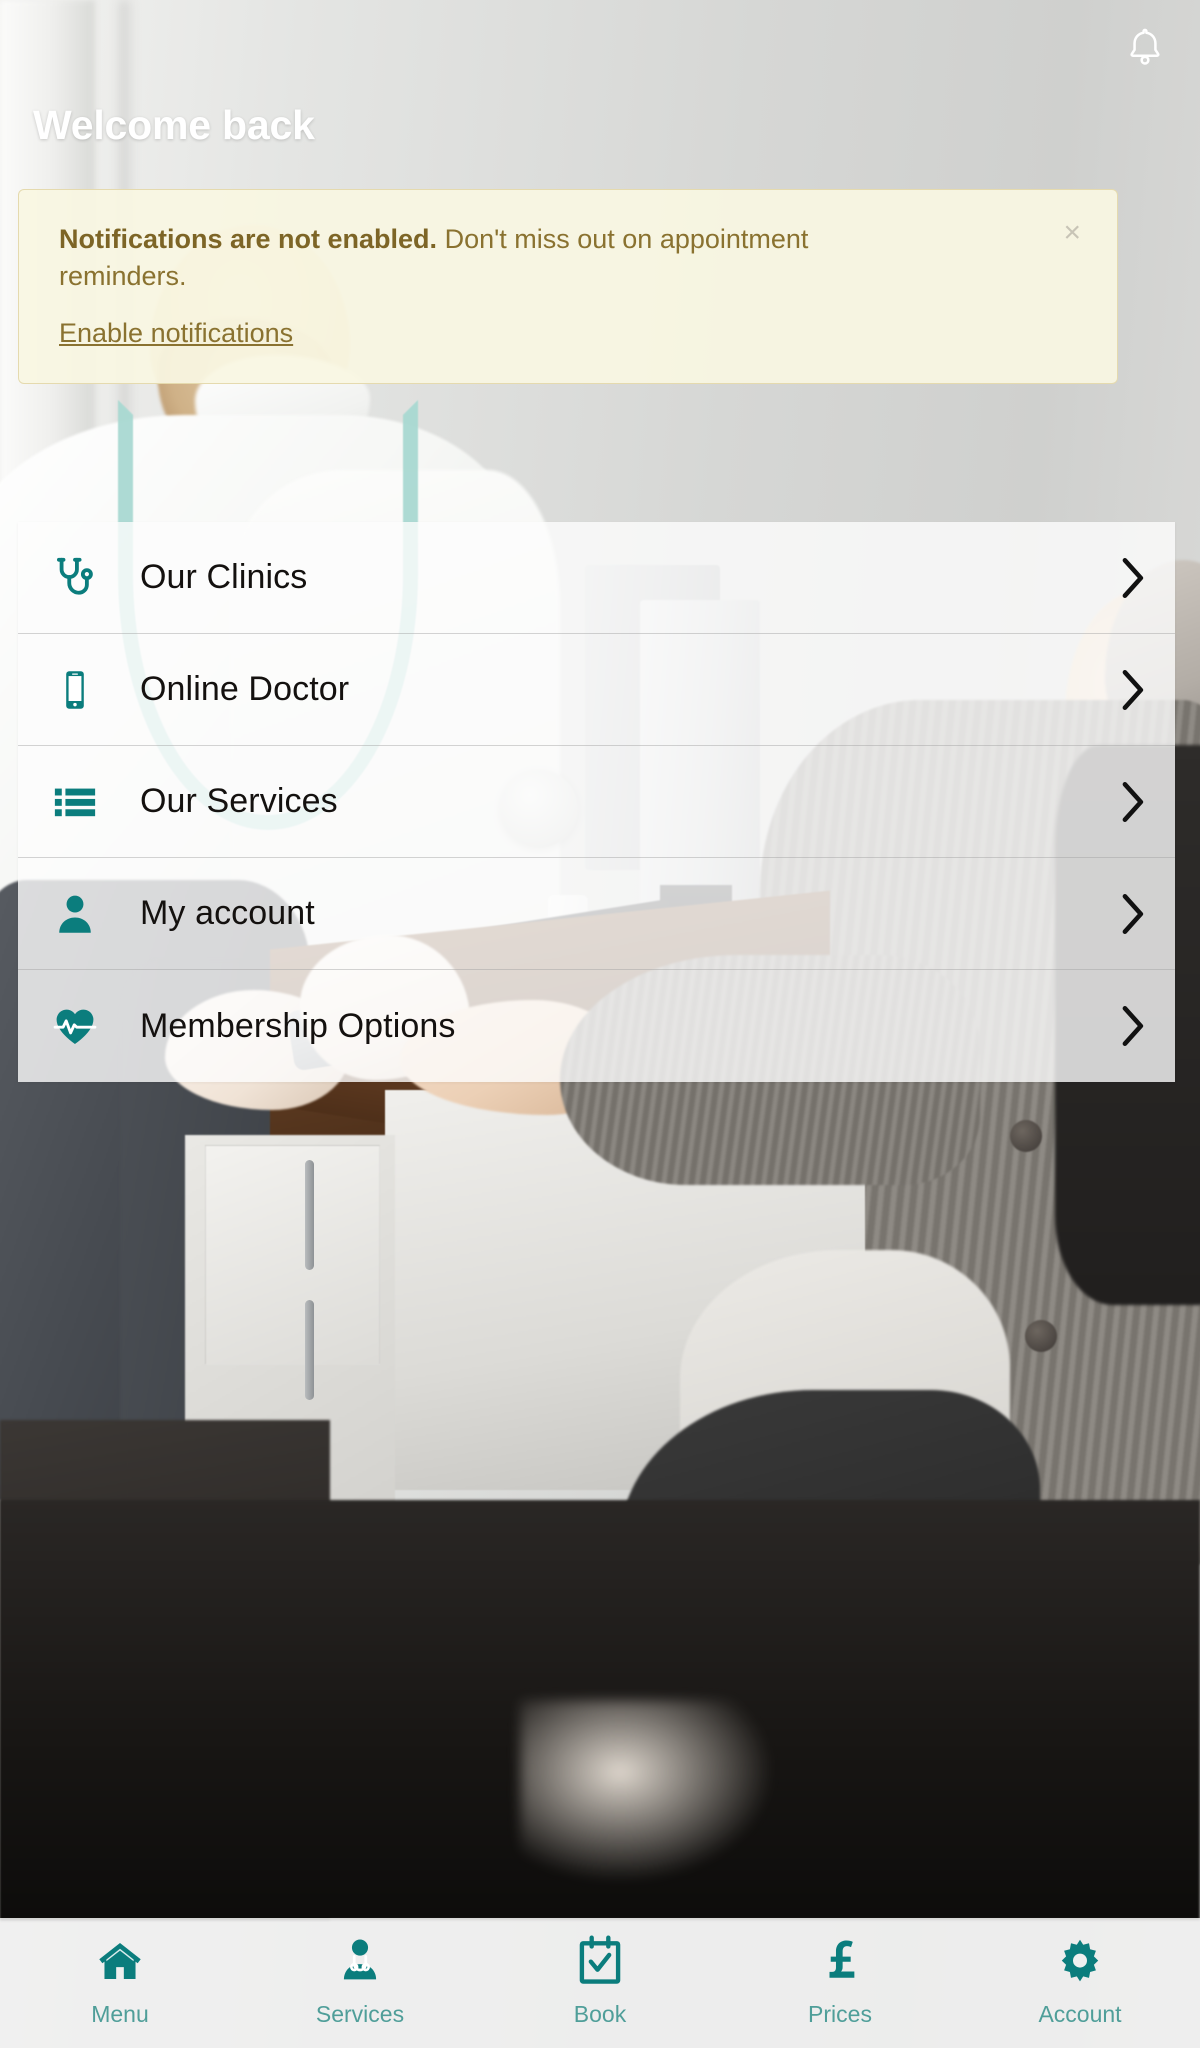 This screenshot has height=2048, width=1200. I want to click on banner-strong-text: Notifications are not enabled., so click(248, 239).